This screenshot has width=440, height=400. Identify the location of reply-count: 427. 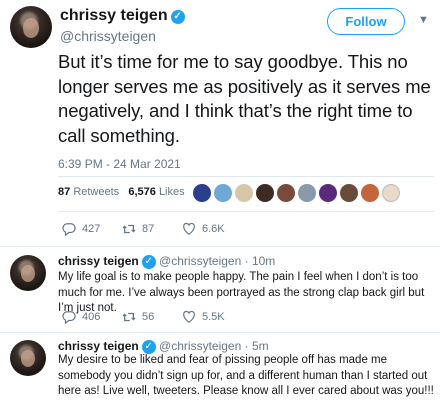
(91, 229).